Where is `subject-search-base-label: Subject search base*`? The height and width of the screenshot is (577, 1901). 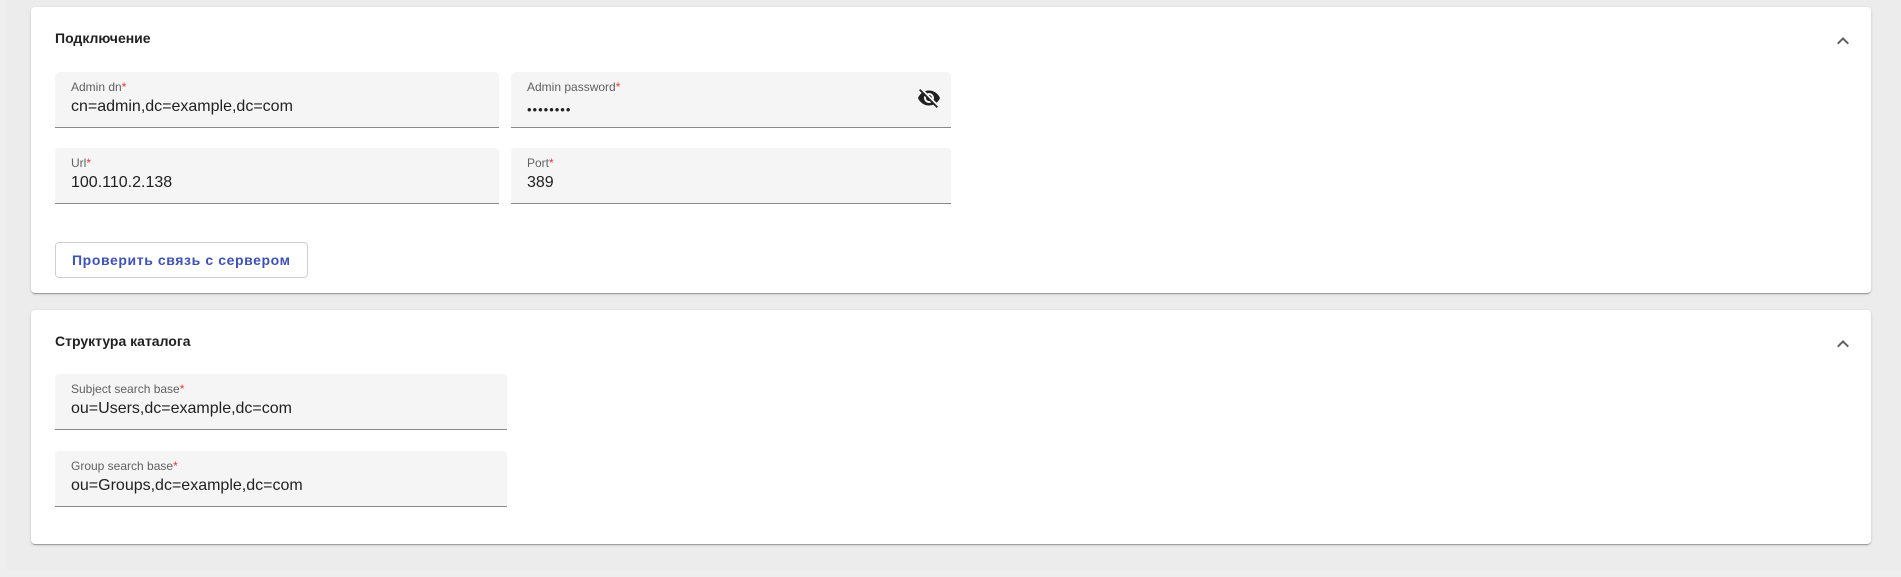 subject-search-base-label: Subject search base* is located at coordinates (128, 389).